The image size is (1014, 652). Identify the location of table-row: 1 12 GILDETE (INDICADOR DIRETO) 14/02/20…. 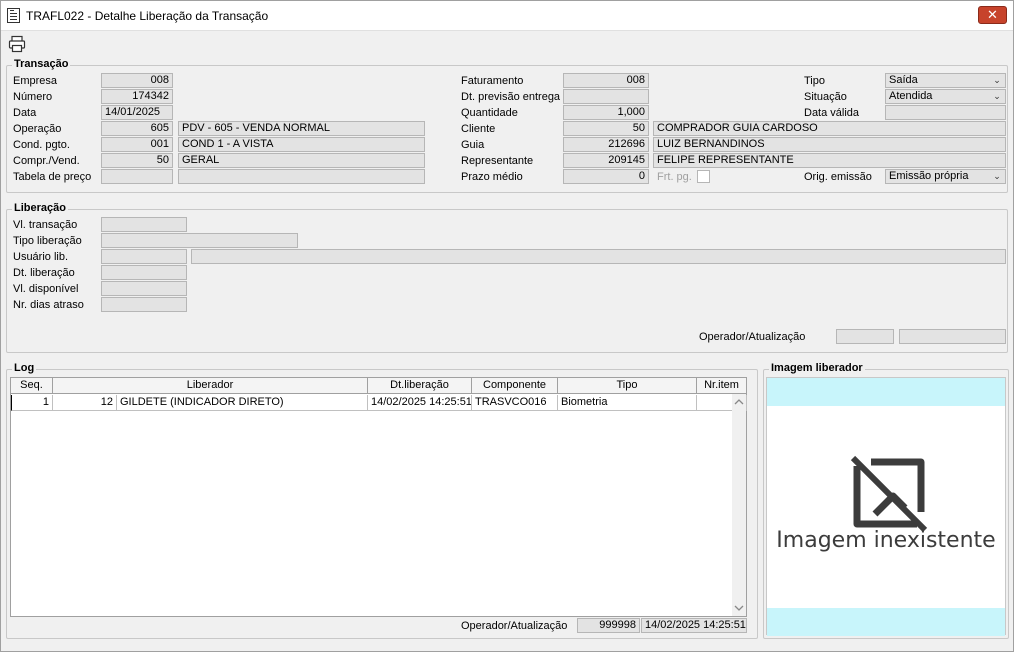
(379, 403).